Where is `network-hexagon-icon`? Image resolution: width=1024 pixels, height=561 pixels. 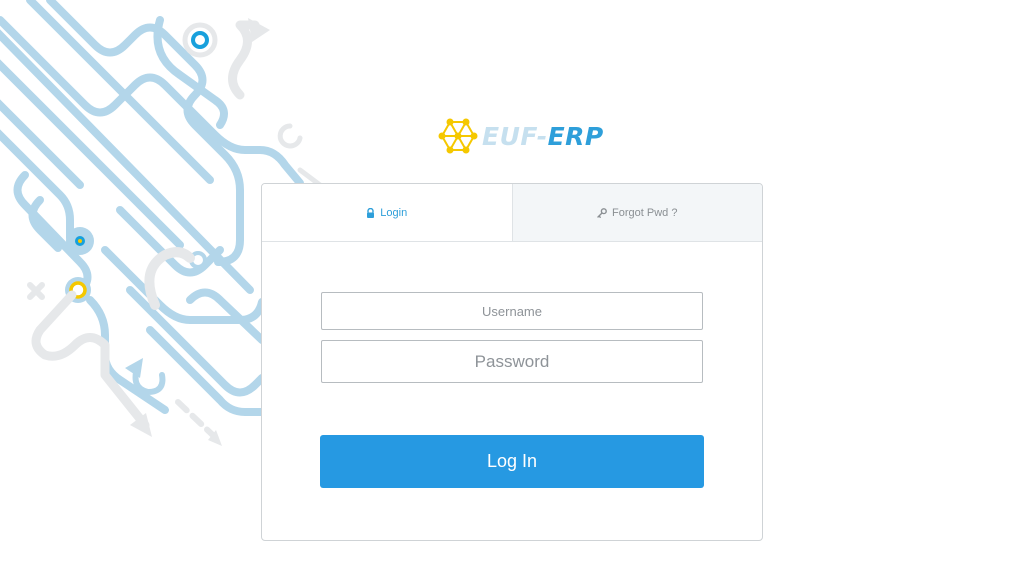 network-hexagon-icon is located at coordinates (458, 136).